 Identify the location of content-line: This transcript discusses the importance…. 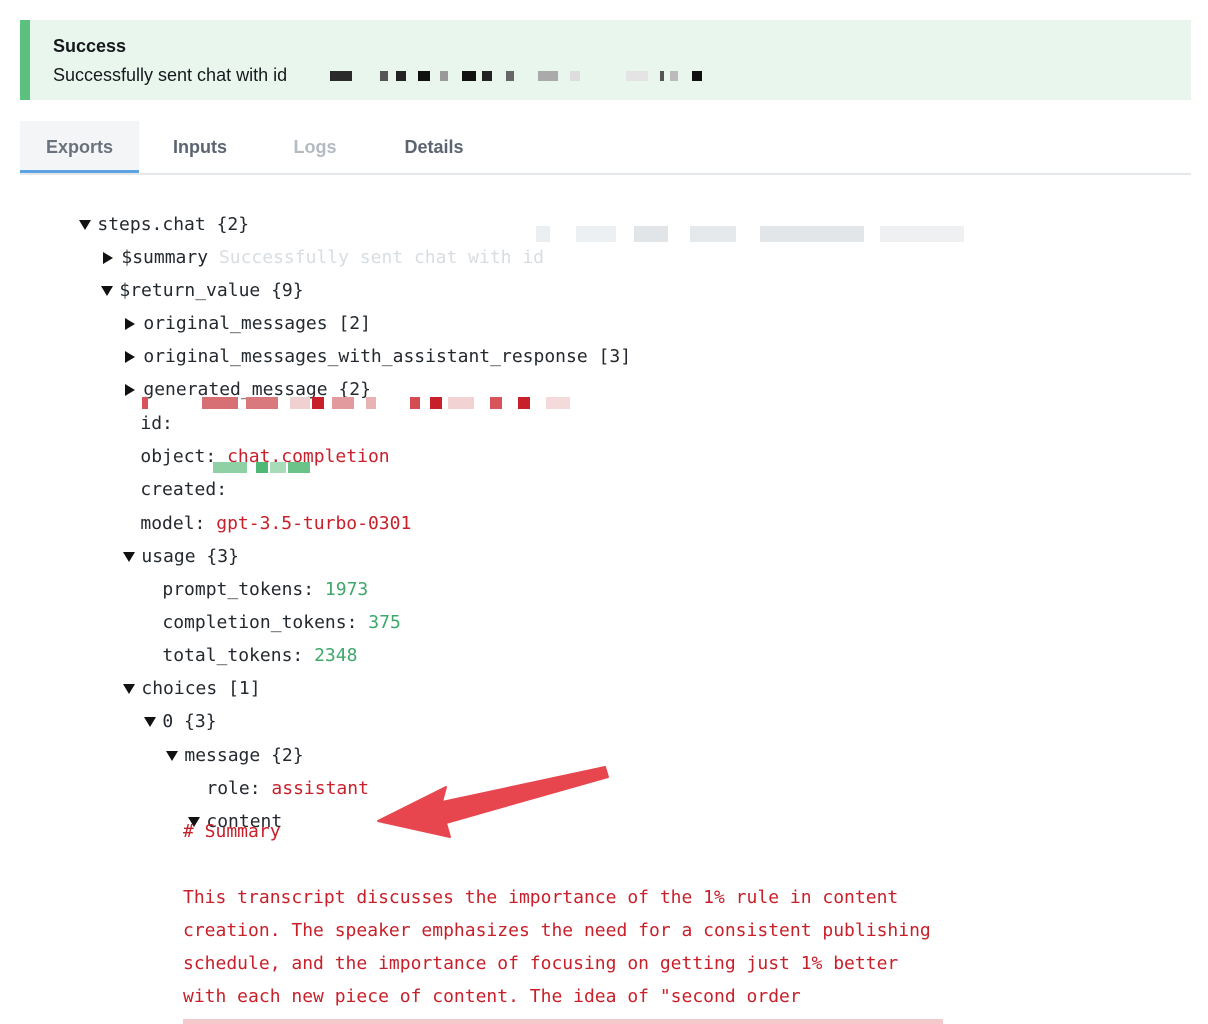
(541, 897).